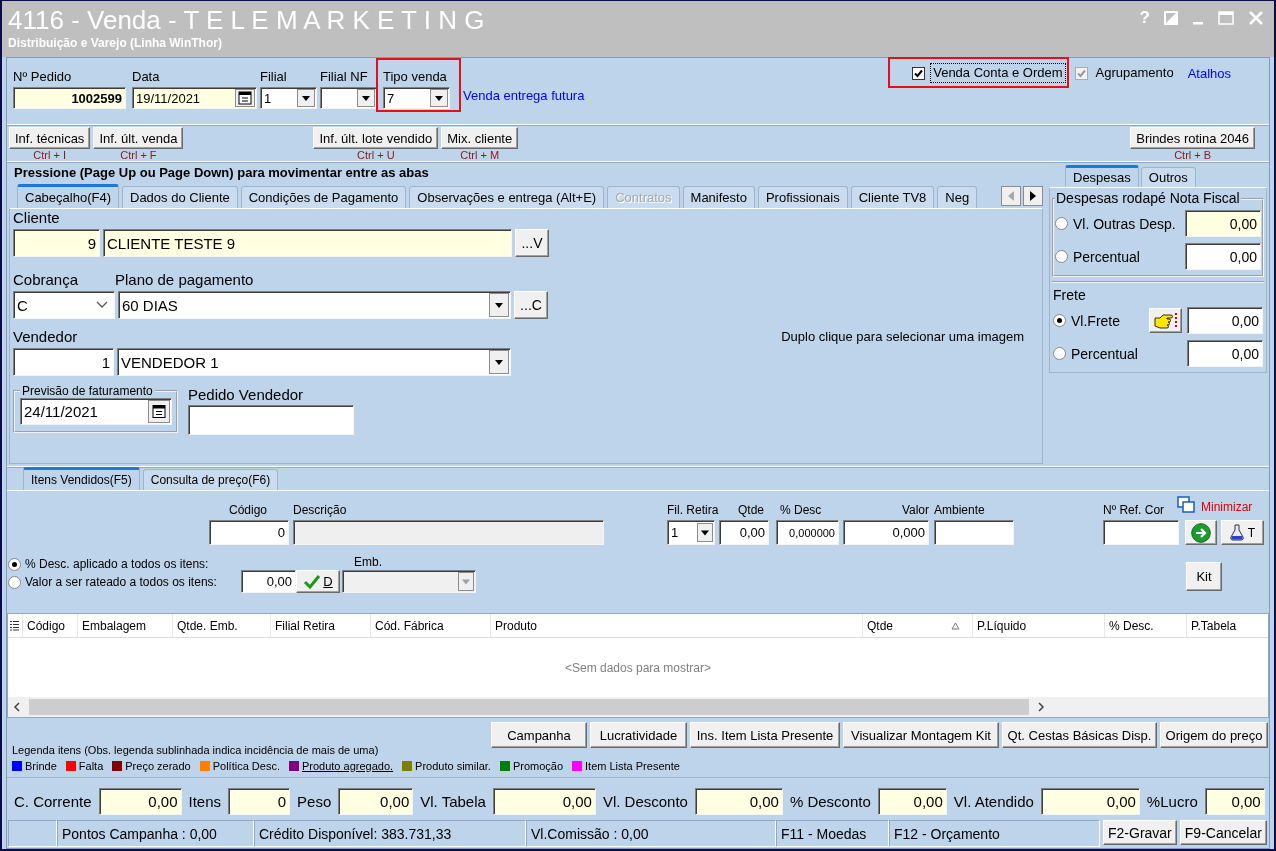  What do you see at coordinates (138, 138) in the screenshot?
I see `toolbar-button: Inf. últ. venda` at bounding box center [138, 138].